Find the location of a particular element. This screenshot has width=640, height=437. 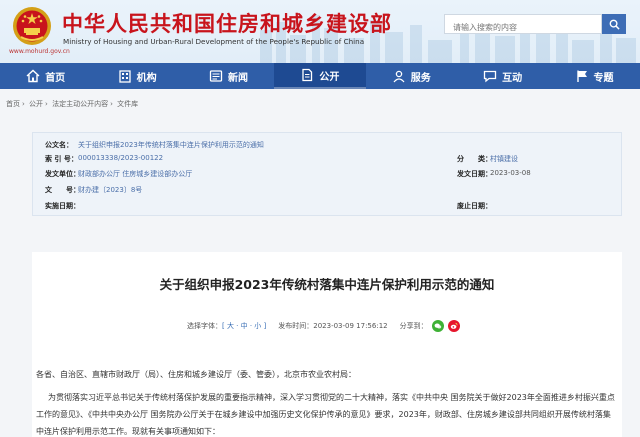

nav-item-organization: 机构 is located at coordinates (136, 76).